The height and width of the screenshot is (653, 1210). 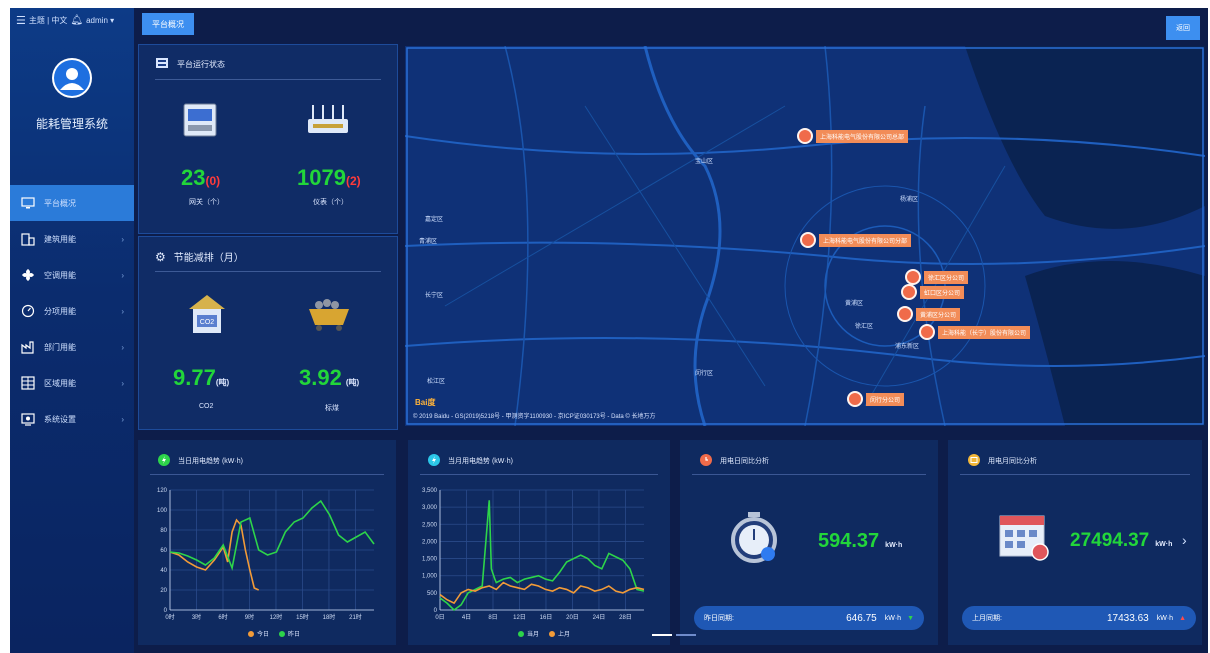 I want to click on map-pin: 虹口区分公司, so click(x=933, y=292).